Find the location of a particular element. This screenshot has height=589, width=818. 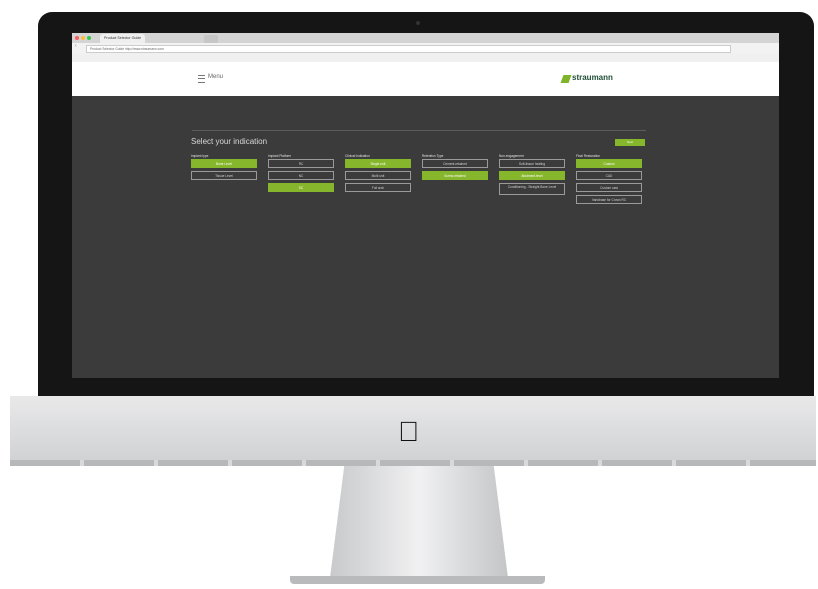

option-button: Custom is located at coordinates (609, 163).